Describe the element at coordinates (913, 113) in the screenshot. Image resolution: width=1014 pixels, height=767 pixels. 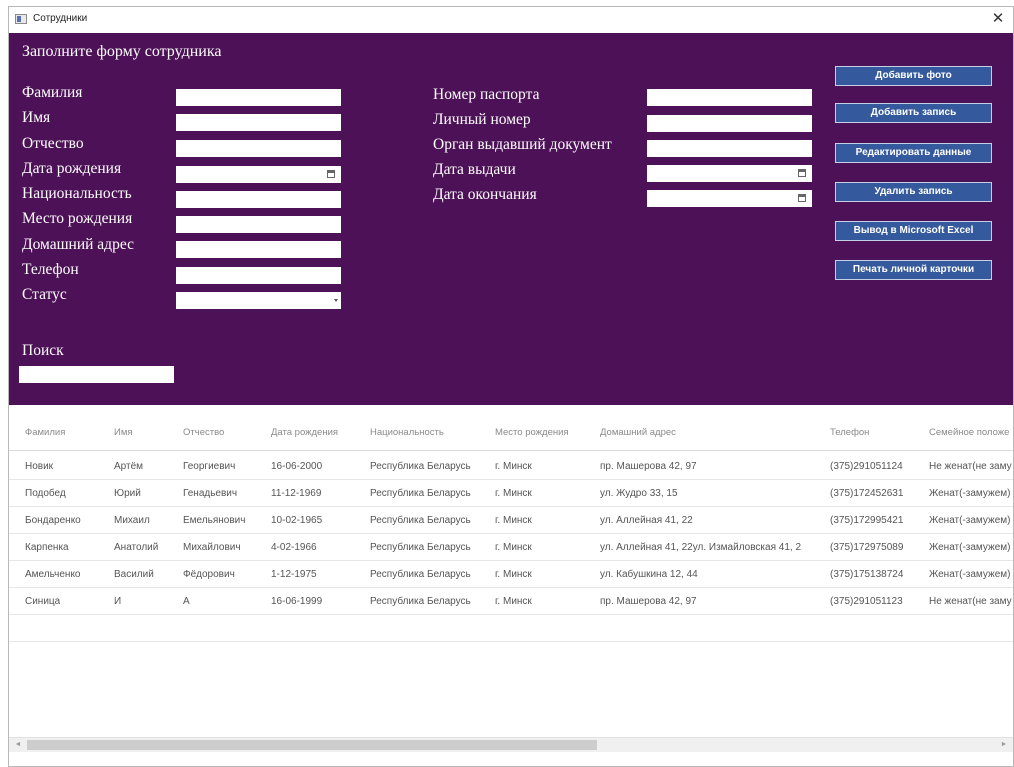
I see `add-record-button: Добавить запись` at that location.